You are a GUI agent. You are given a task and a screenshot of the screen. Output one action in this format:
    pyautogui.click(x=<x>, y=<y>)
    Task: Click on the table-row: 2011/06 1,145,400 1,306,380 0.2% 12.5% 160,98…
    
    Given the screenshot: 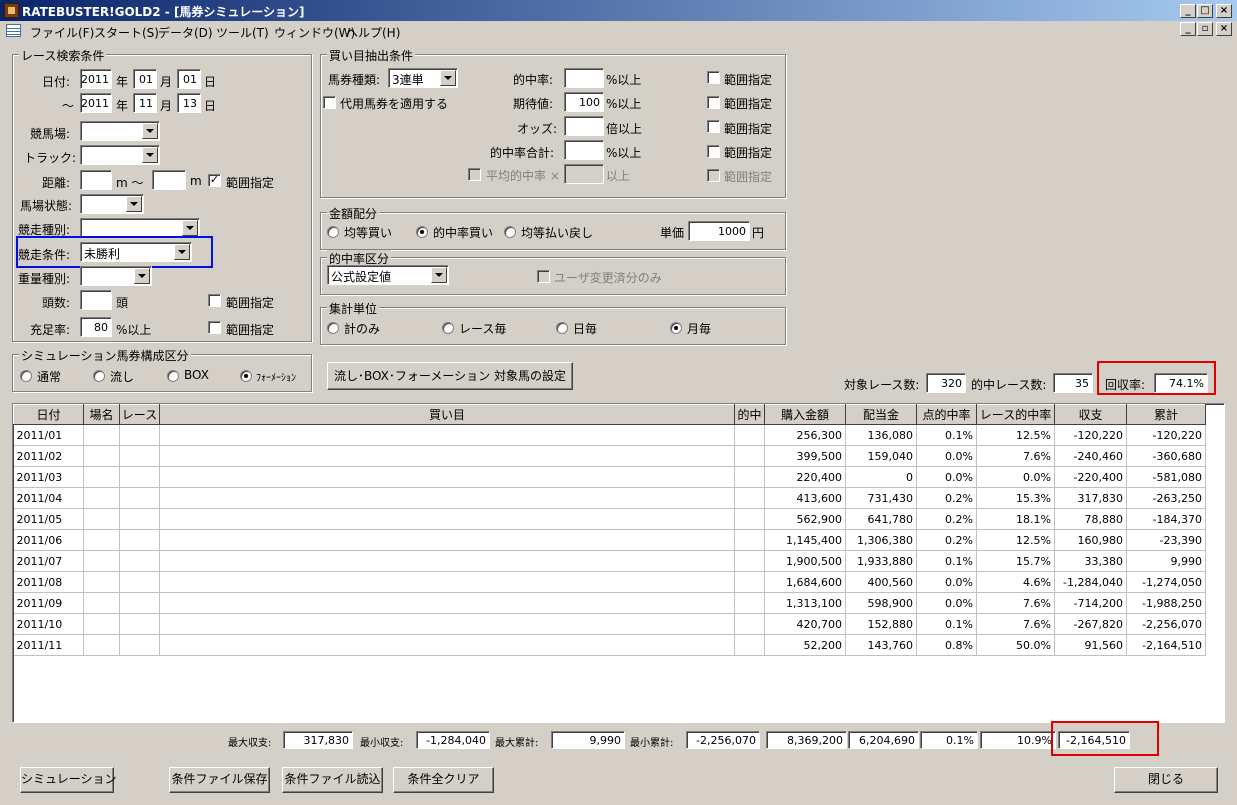 What is the action you would take?
    pyautogui.click(x=609, y=540)
    